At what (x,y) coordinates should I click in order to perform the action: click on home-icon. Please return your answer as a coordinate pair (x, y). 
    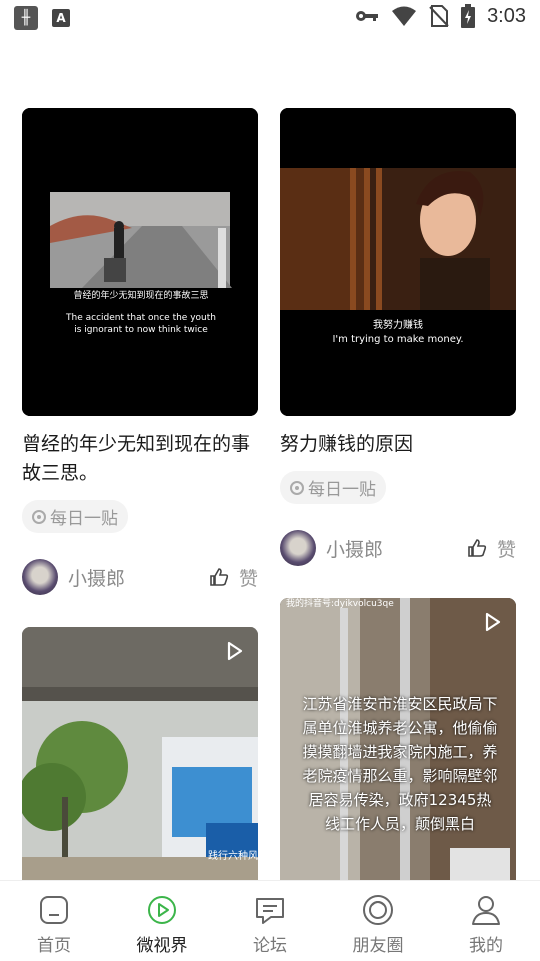
    Looking at the image, I should click on (54, 910).